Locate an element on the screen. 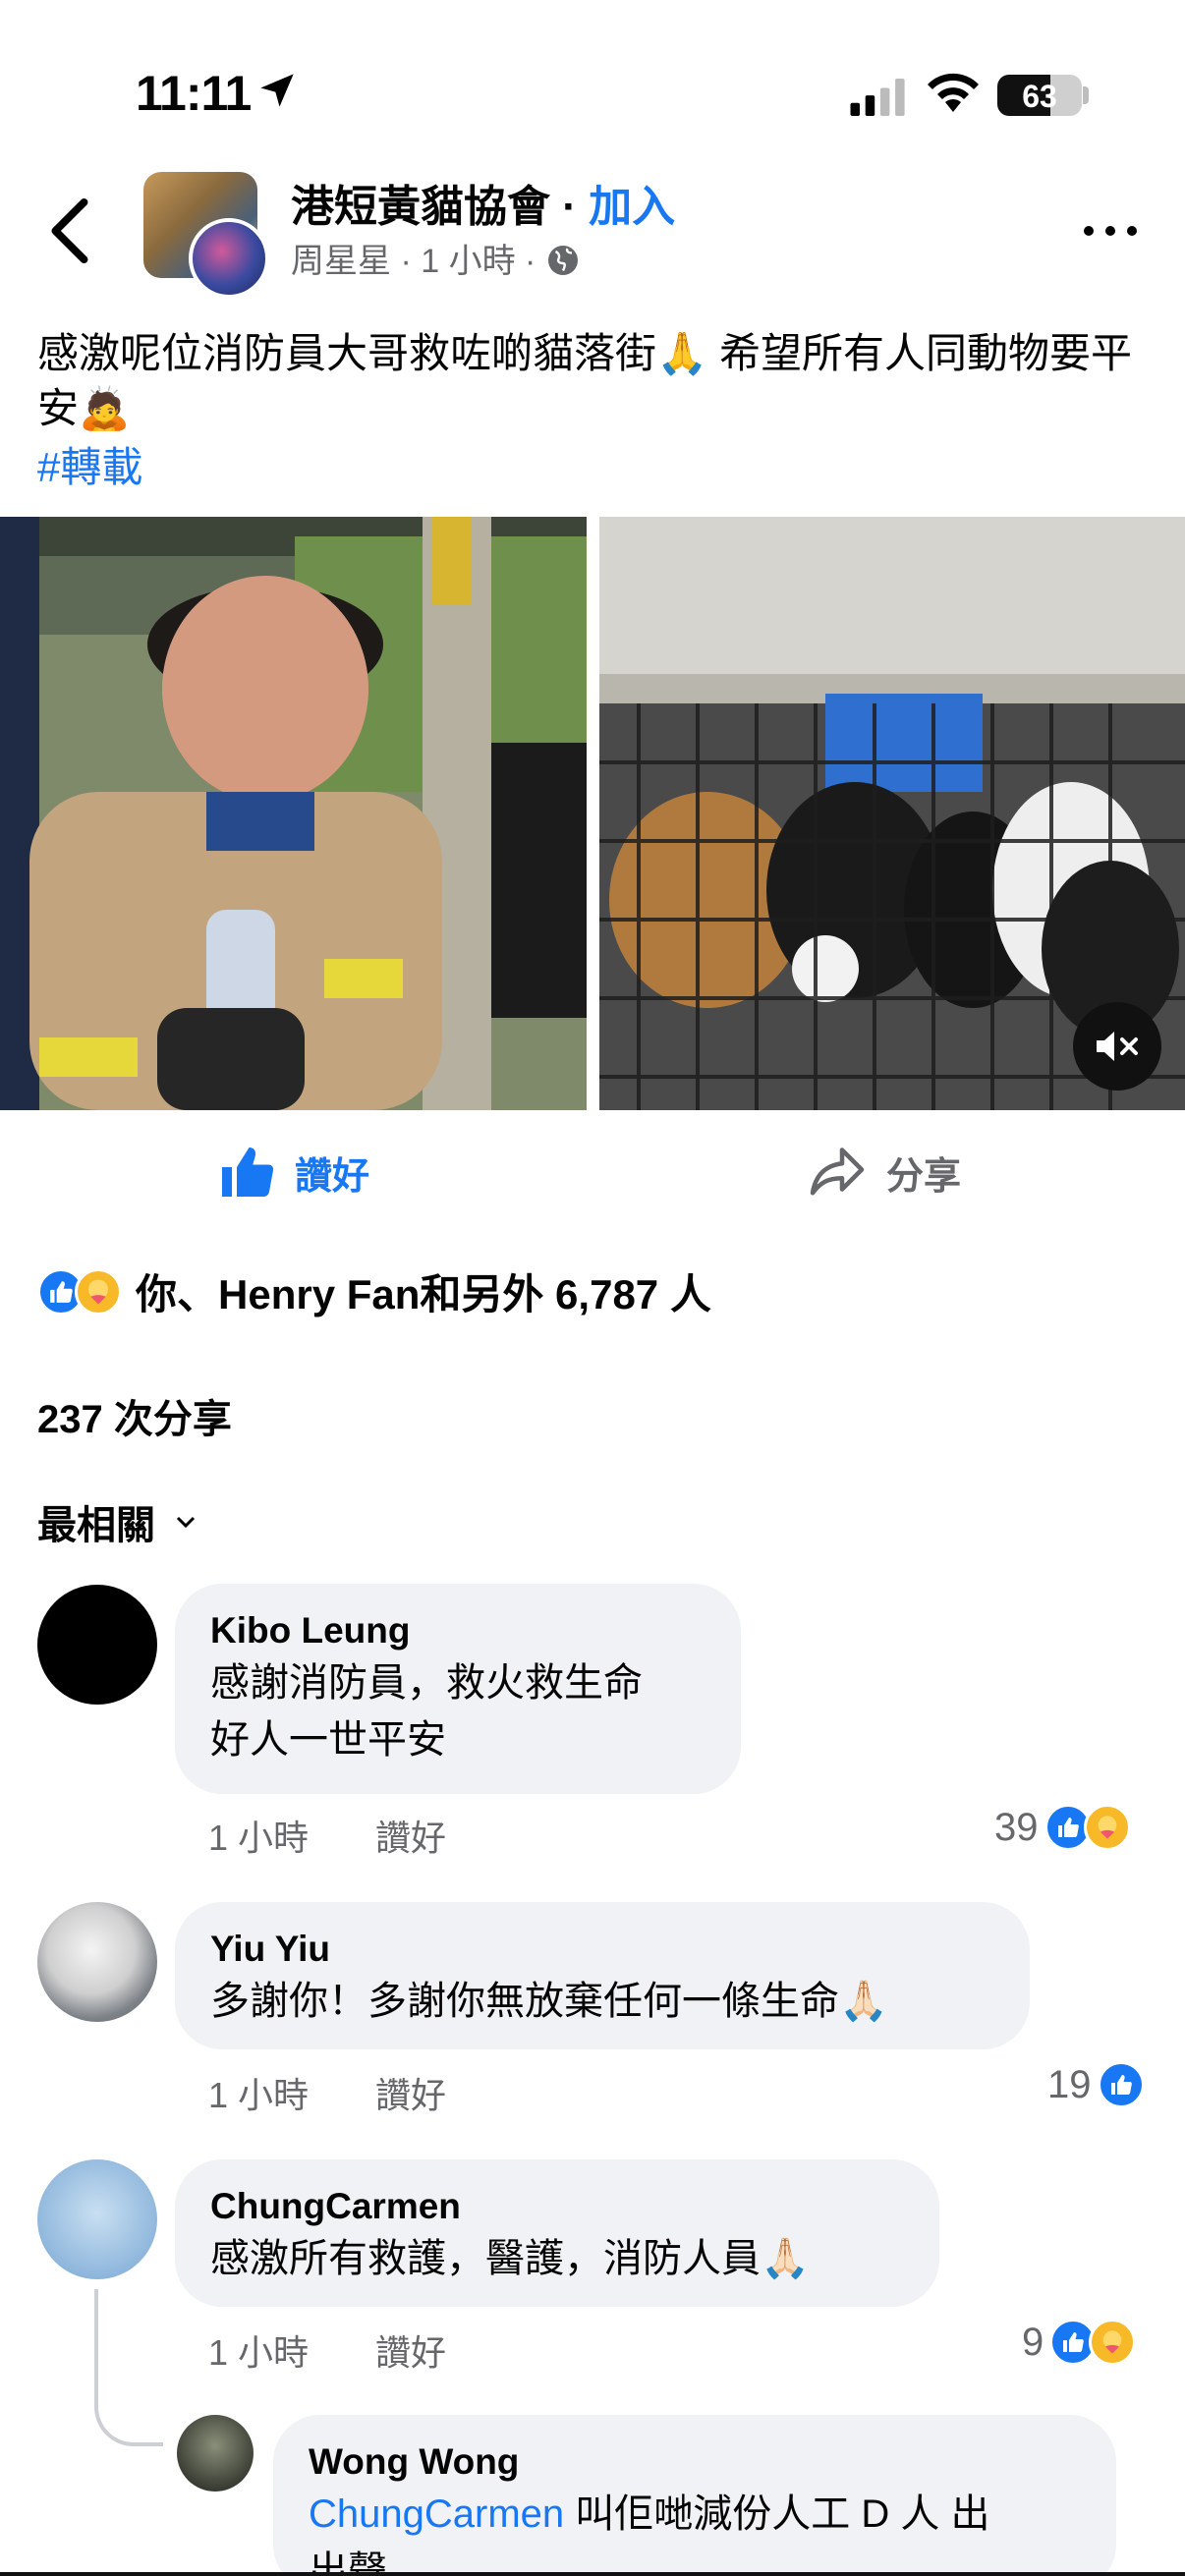  mute-icon is located at coordinates (1118, 1046).